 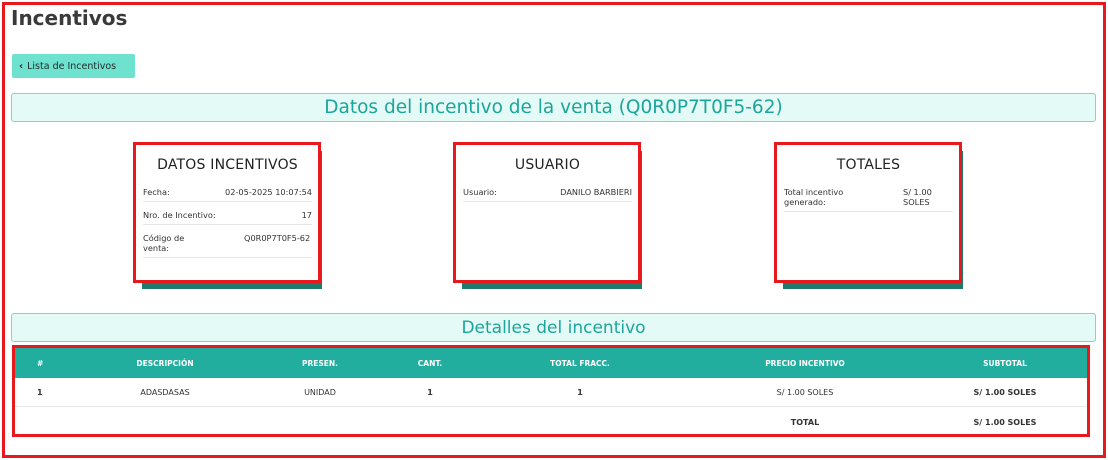 I want to click on field-label: Fecha:, so click(x=156, y=192).